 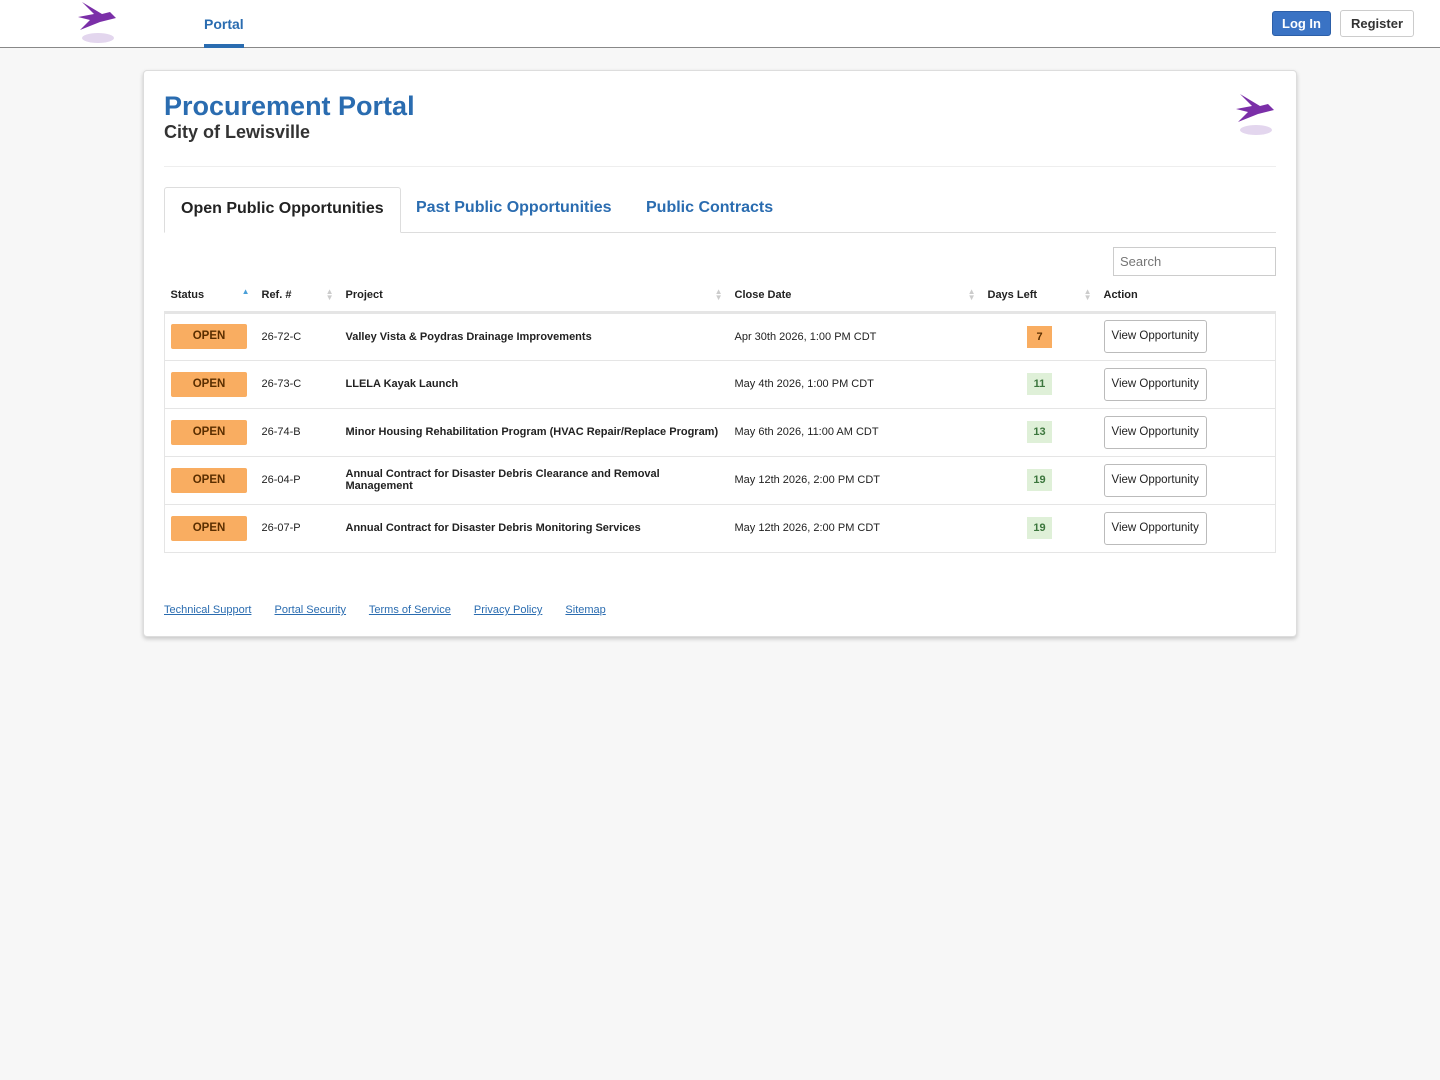 I want to click on tab-open-opportunities: Open Public Opportunities, so click(x=282, y=210).